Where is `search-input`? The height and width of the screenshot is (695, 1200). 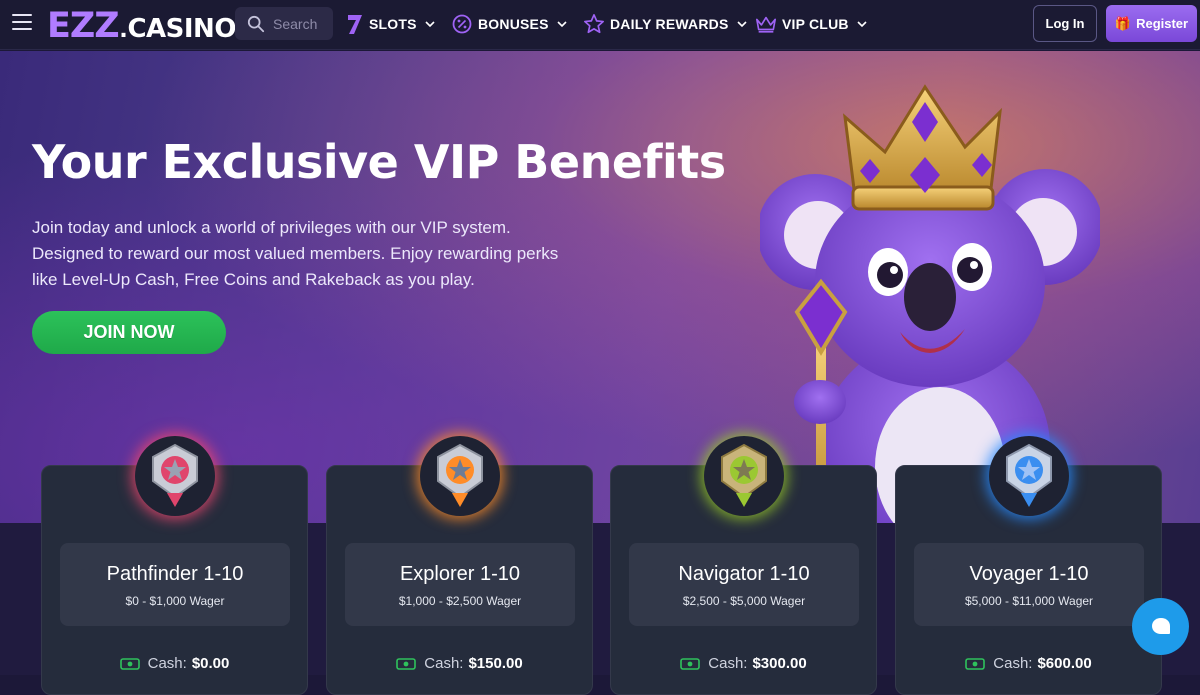 search-input is located at coordinates (303, 23).